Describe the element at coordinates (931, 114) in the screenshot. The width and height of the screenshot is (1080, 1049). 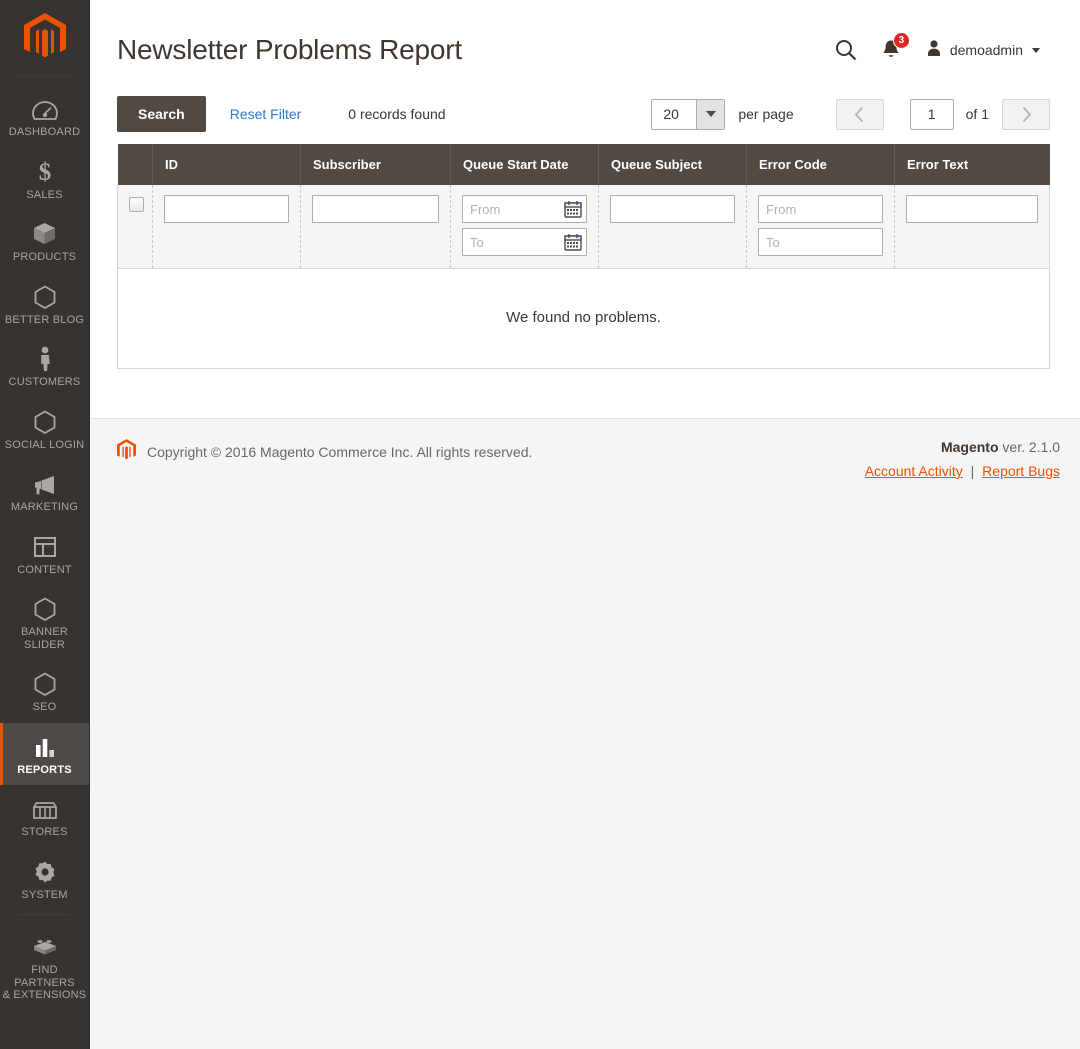
I see `page-number-input` at that location.